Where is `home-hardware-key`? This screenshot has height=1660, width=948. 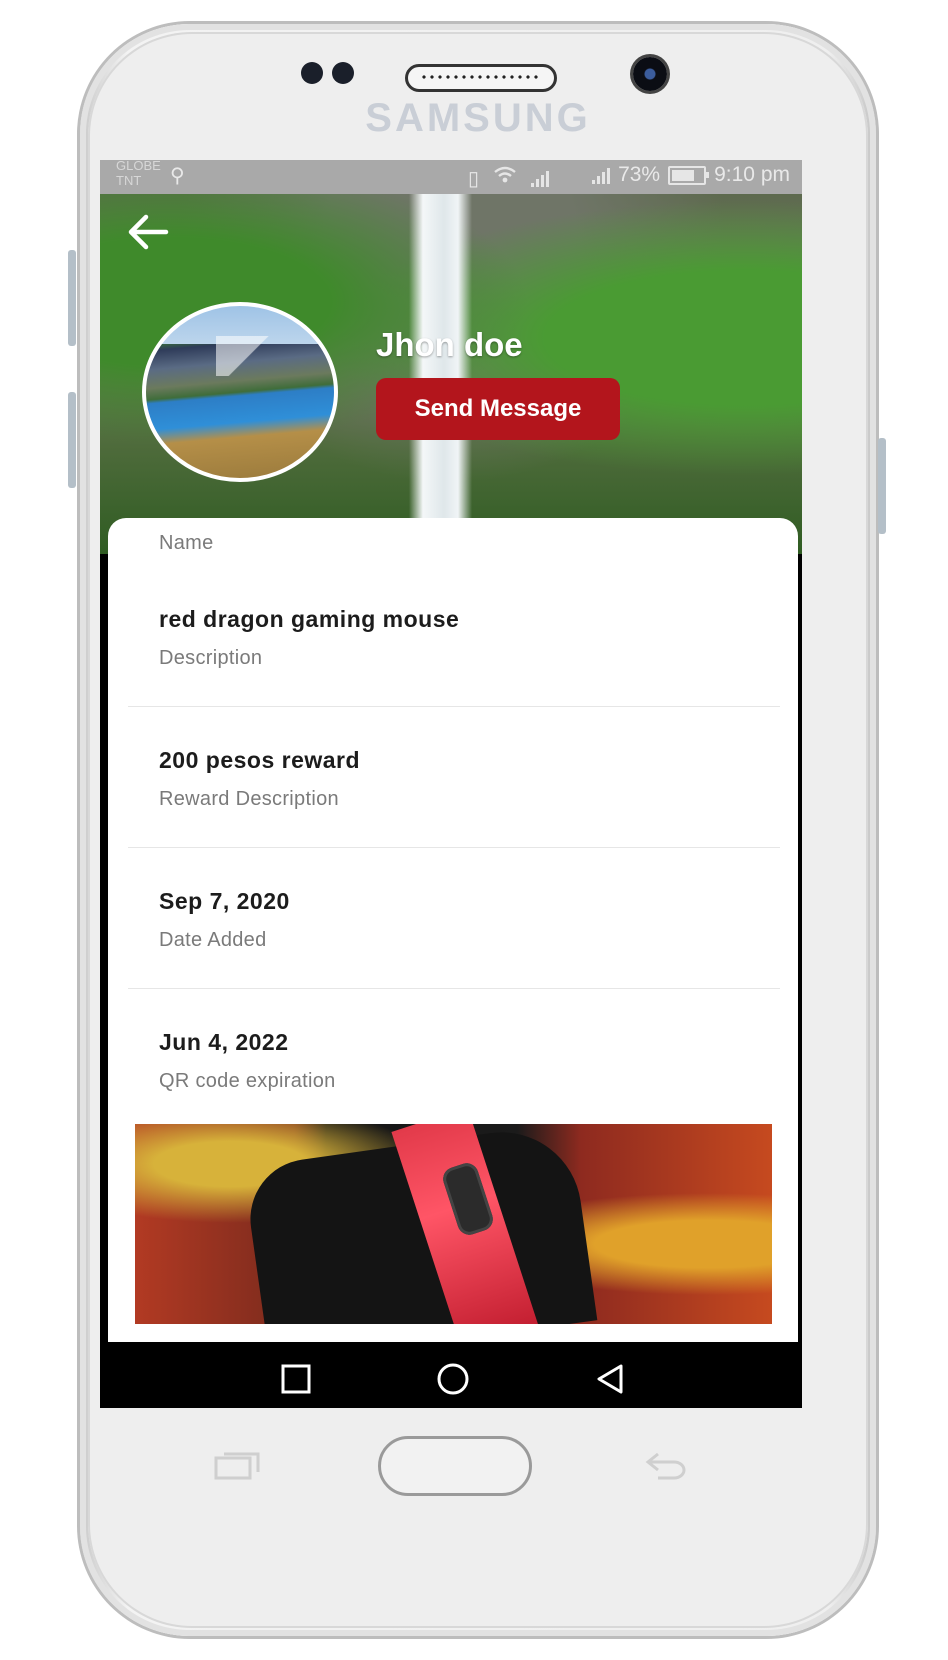
home-hardware-key is located at coordinates (455, 1466).